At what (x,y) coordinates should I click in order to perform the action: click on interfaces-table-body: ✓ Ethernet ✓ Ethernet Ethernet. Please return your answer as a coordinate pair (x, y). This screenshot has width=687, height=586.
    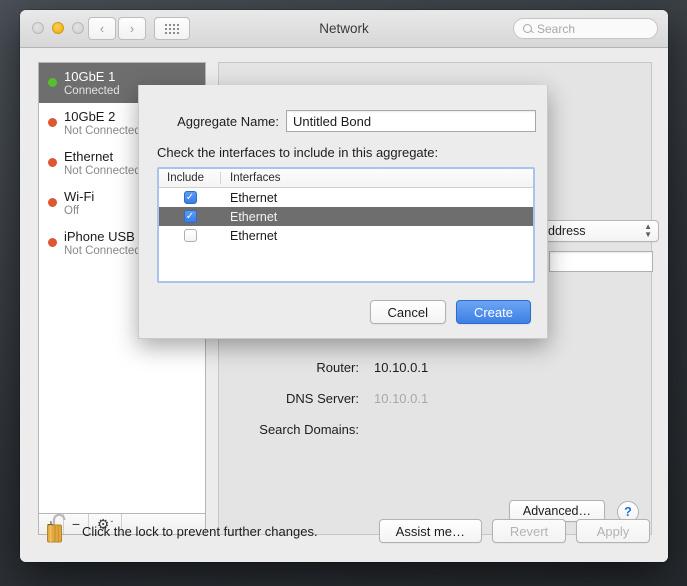
    Looking at the image, I should click on (346, 216).